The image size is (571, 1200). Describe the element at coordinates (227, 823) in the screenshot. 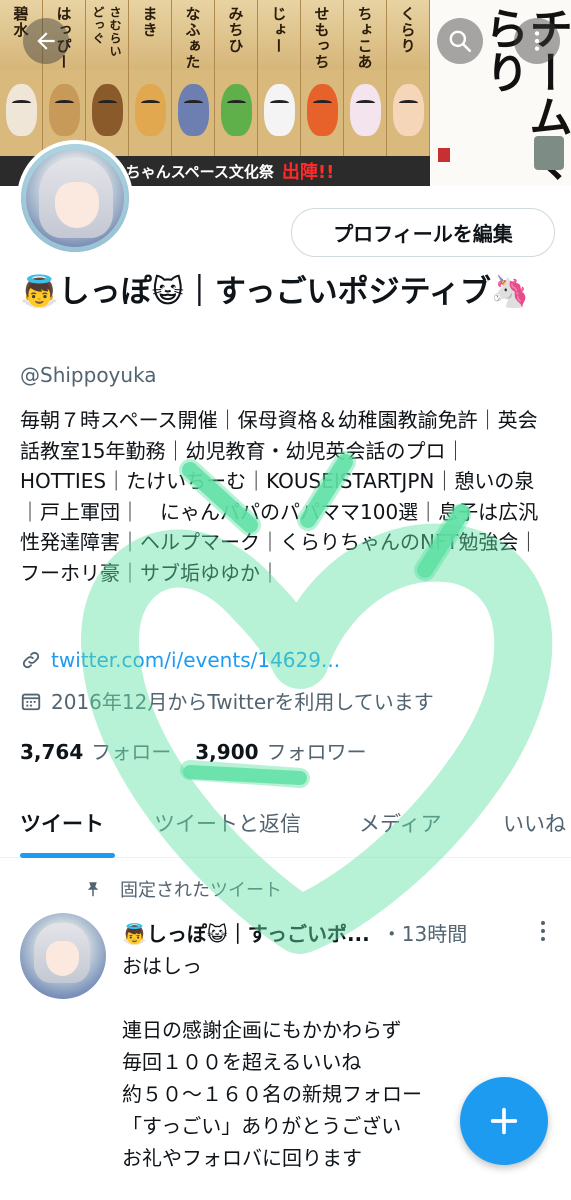

I see `tab-tweets-and-replies: ツイートと返信` at that location.